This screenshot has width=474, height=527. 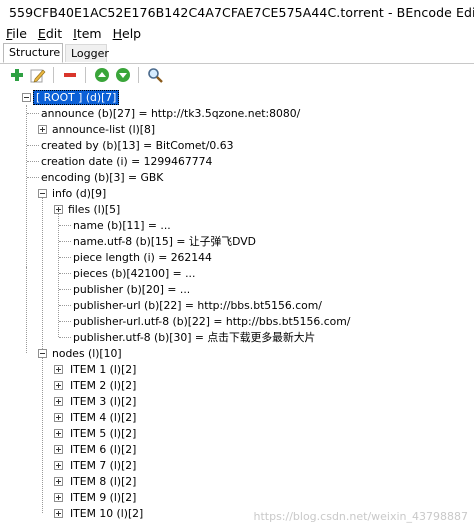 What do you see at coordinates (237, 53) in the screenshot?
I see `tab-strip: Structure Logger` at bounding box center [237, 53].